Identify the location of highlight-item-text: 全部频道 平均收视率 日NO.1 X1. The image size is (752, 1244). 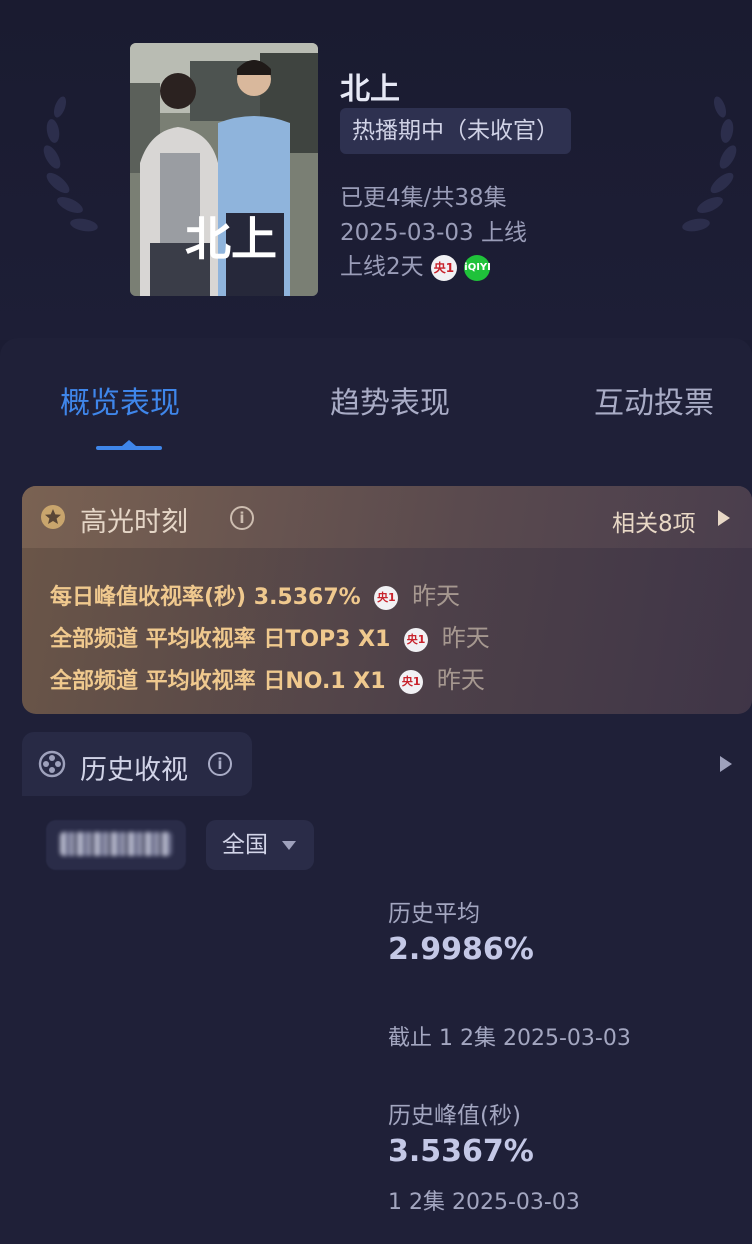
(218, 681).